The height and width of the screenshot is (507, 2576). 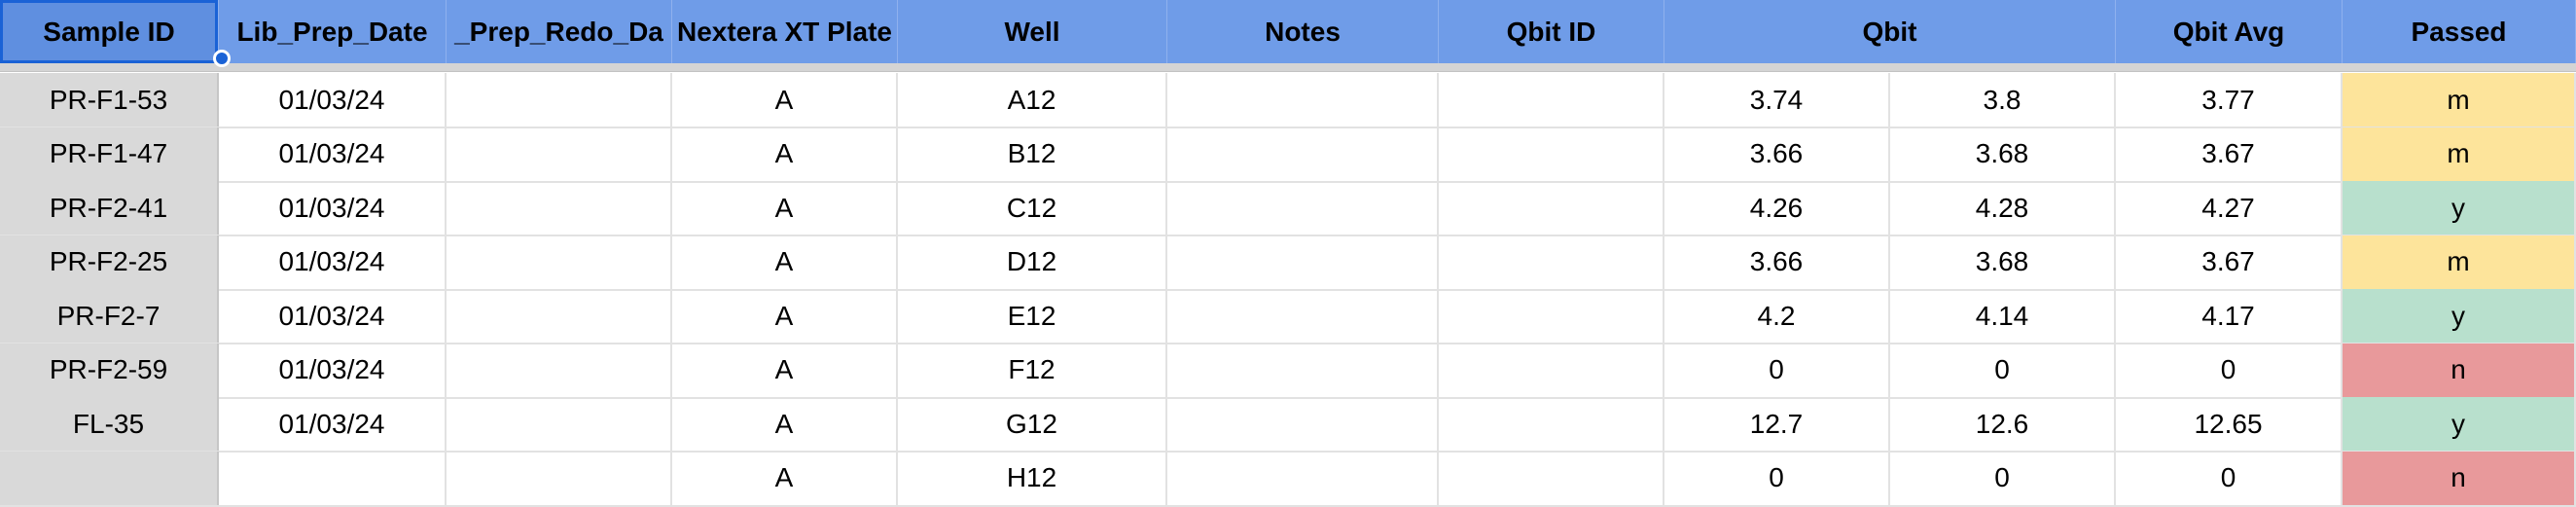 What do you see at coordinates (2003, 424) in the screenshot?
I see `cell-qbit-2: 12.6` at bounding box center [2003, 424].